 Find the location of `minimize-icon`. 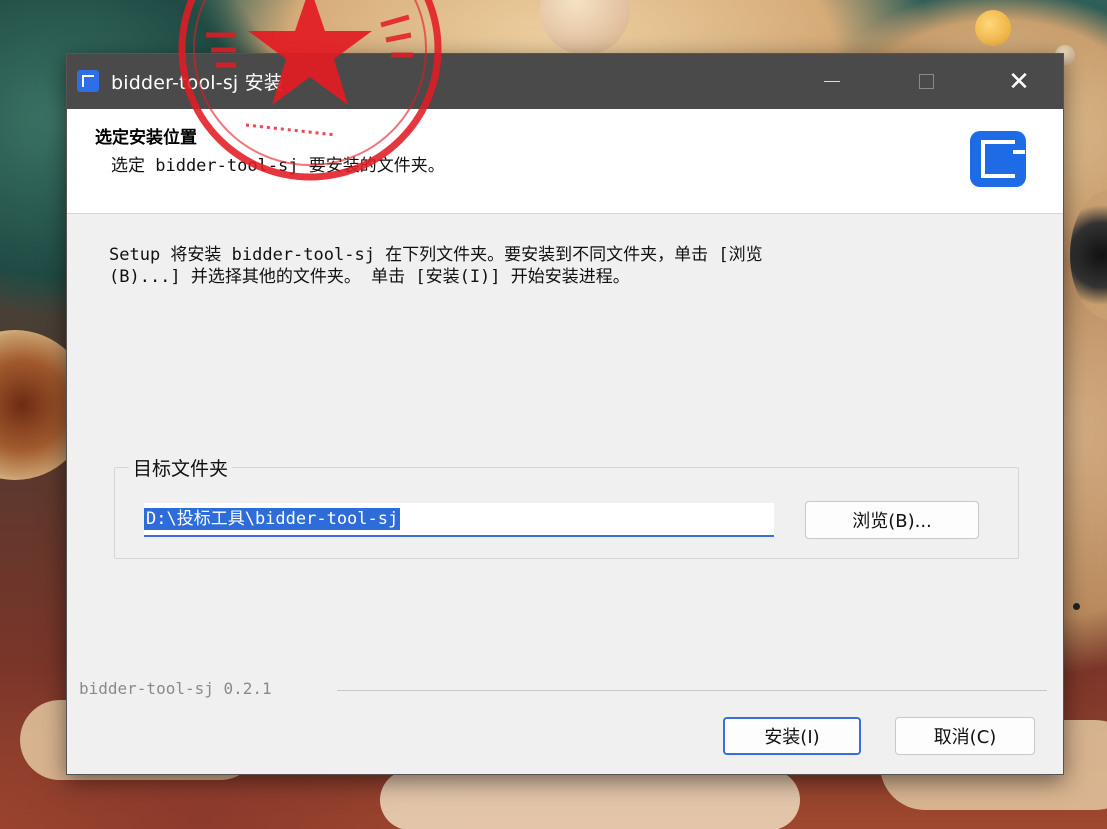

minimize-icon is located at coordinates (832, 81).